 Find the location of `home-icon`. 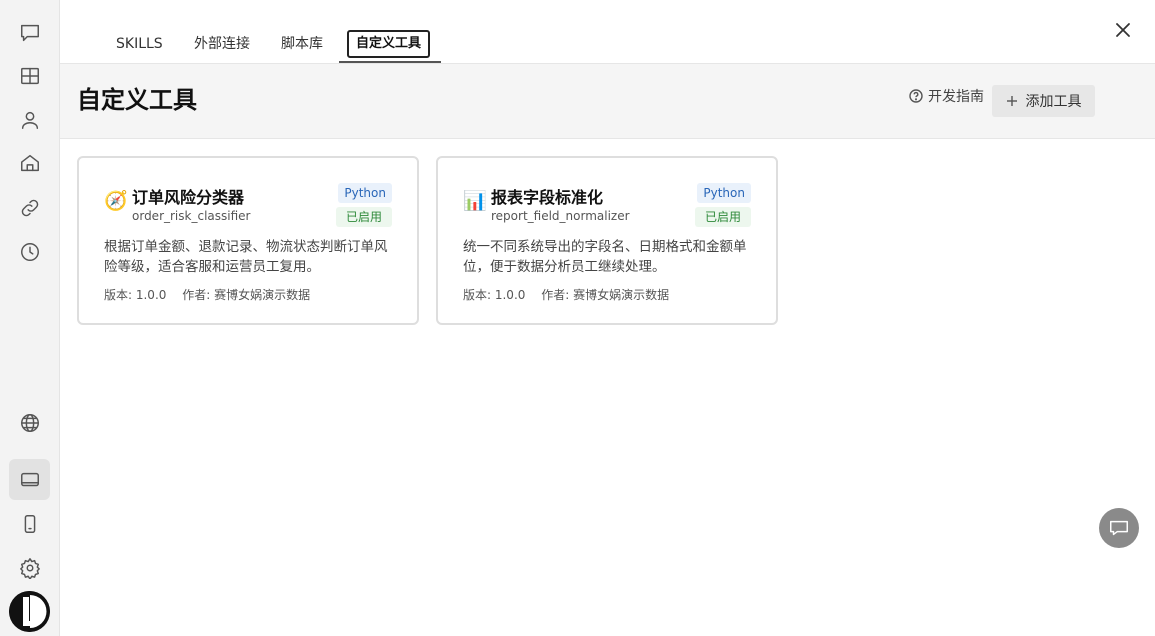

home-icon is located at coordinates (29, 162).